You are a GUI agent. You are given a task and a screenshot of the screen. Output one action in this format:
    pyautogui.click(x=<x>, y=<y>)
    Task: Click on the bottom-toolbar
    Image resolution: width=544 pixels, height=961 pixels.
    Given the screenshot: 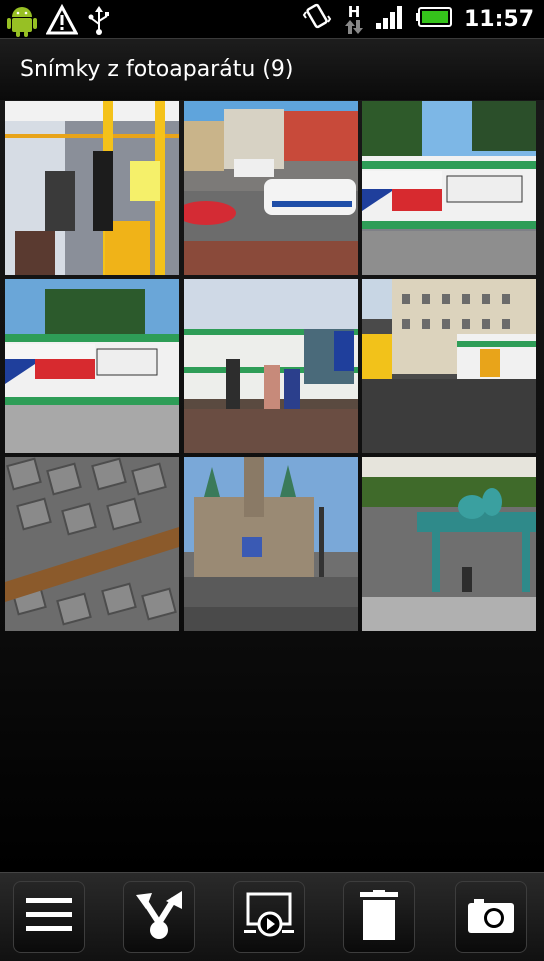 What is the action you would take?
    pyautogui.click(x=272, y=916)
    